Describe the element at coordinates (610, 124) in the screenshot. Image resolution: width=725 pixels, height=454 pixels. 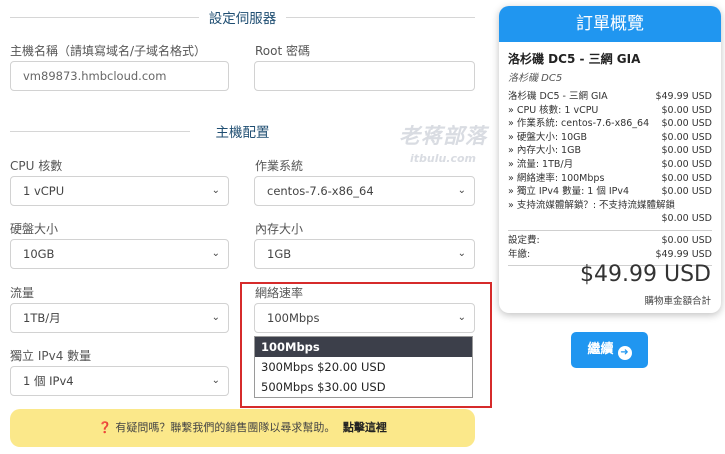
I see `summary-row: » 作業系統: centos-7.6-x86_64 $0.00 USD` at that location.